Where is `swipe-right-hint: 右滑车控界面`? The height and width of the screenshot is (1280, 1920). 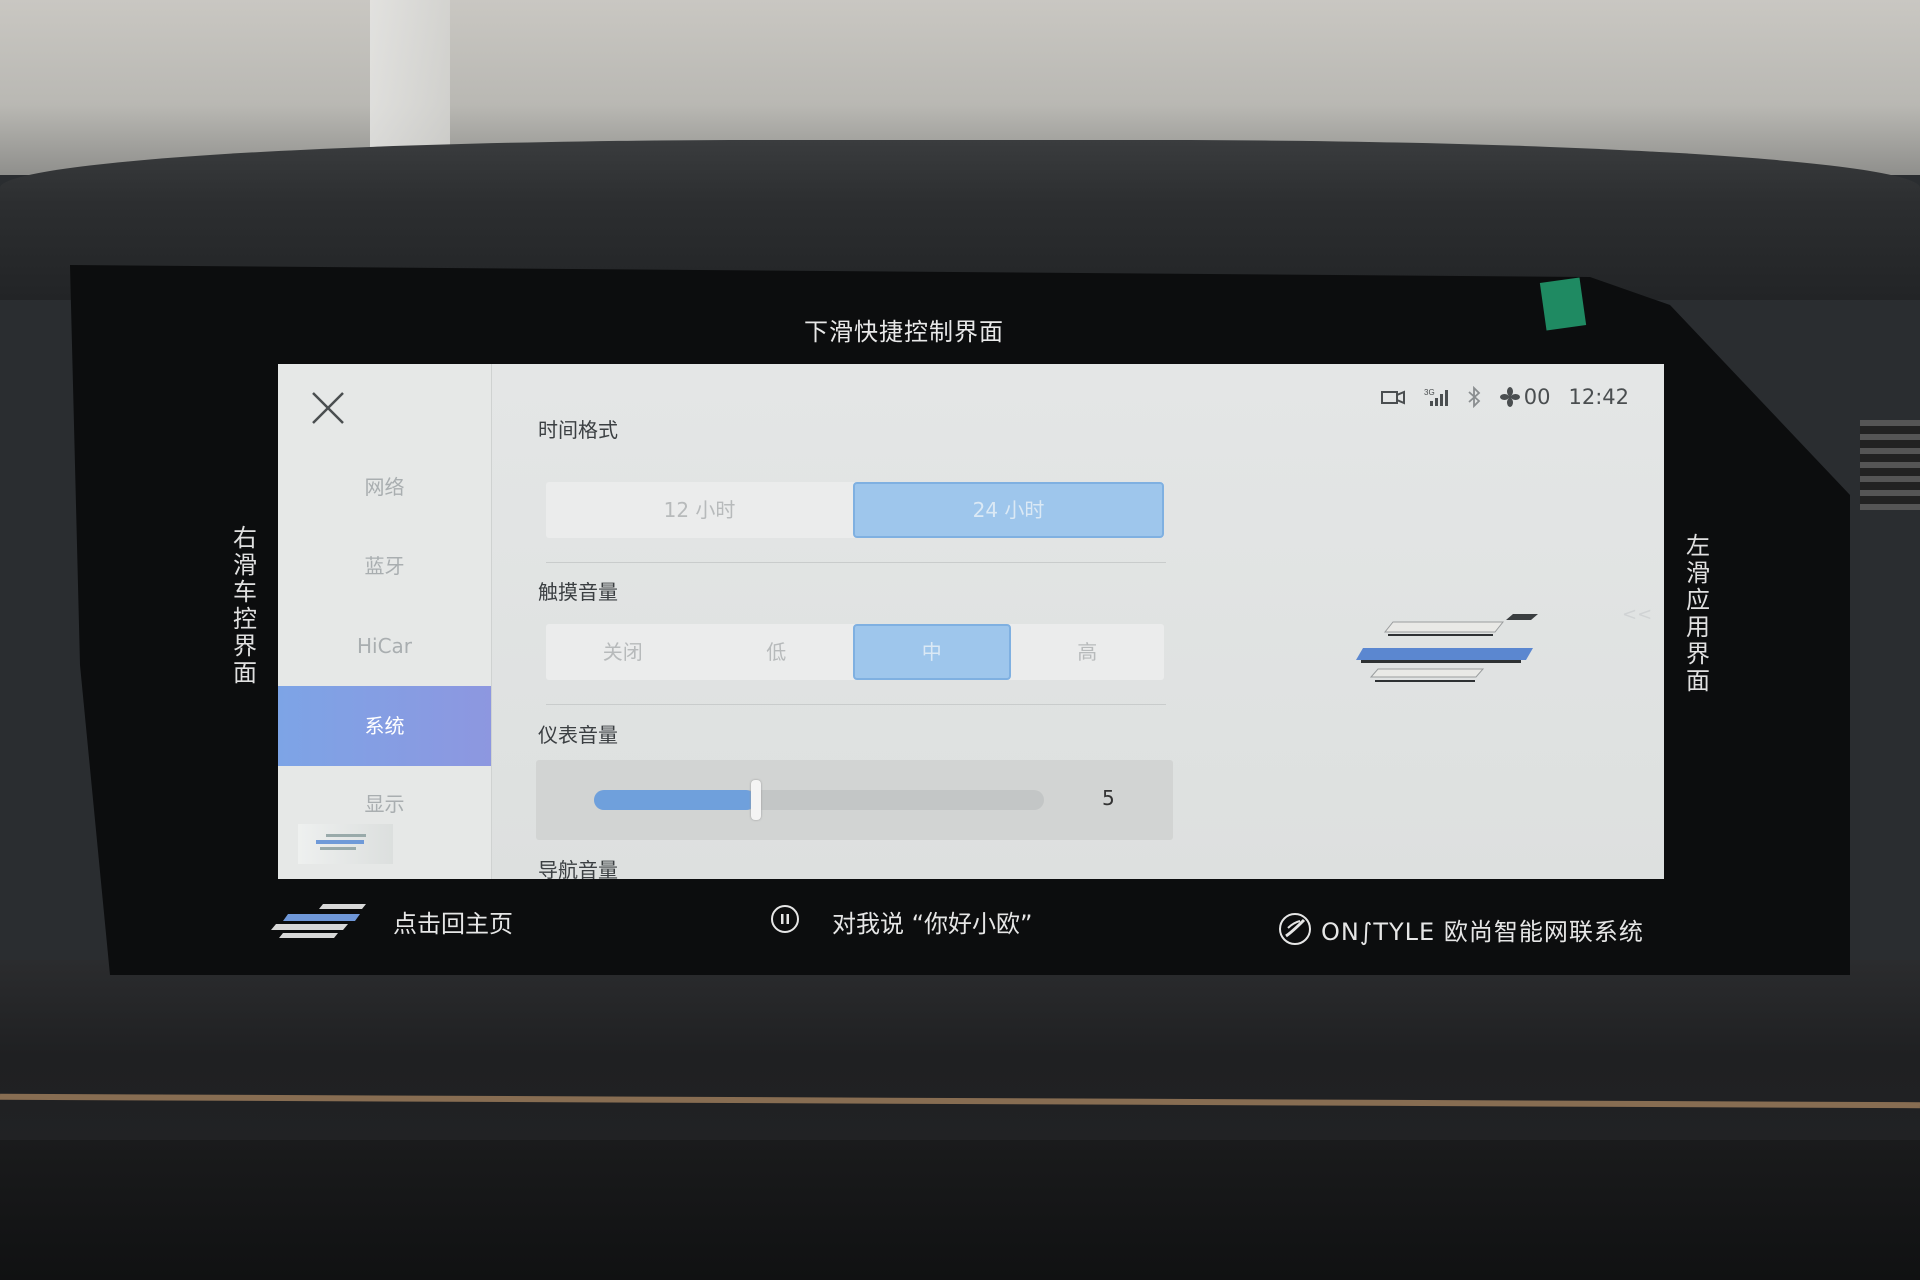
swipe-right-hint: 右滑车控界面 is located at coordinates (245, 605).